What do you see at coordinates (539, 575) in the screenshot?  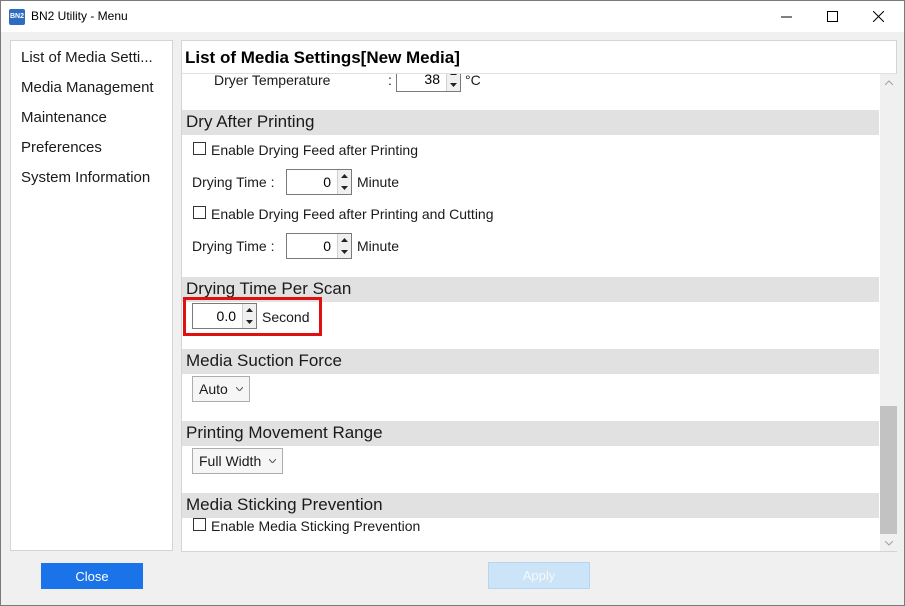 I see `apply-button: Apply` at bounding box center [539, 575].